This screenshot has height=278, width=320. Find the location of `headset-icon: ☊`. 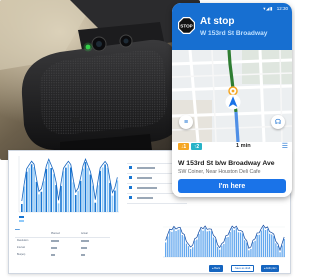

headset-icon: ☊ is located at coordinates (278, 122).